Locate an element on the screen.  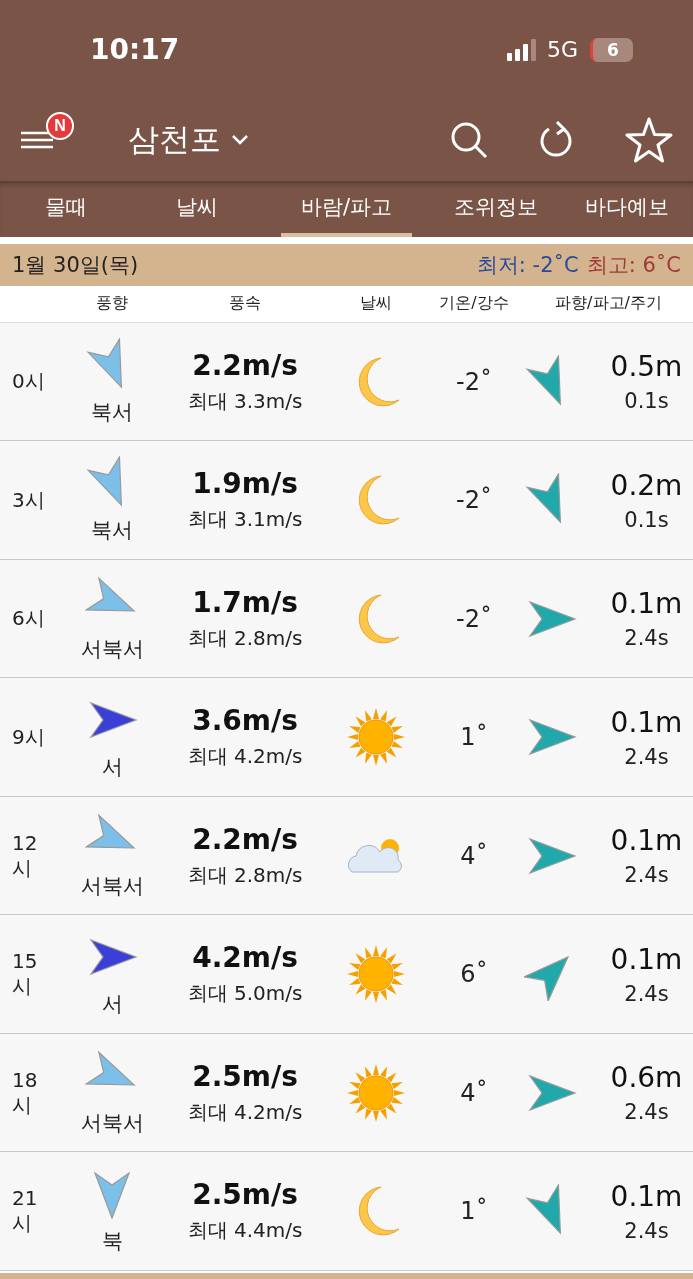
wind-speed: 4.2m/s is located at coordinates (245, 958).